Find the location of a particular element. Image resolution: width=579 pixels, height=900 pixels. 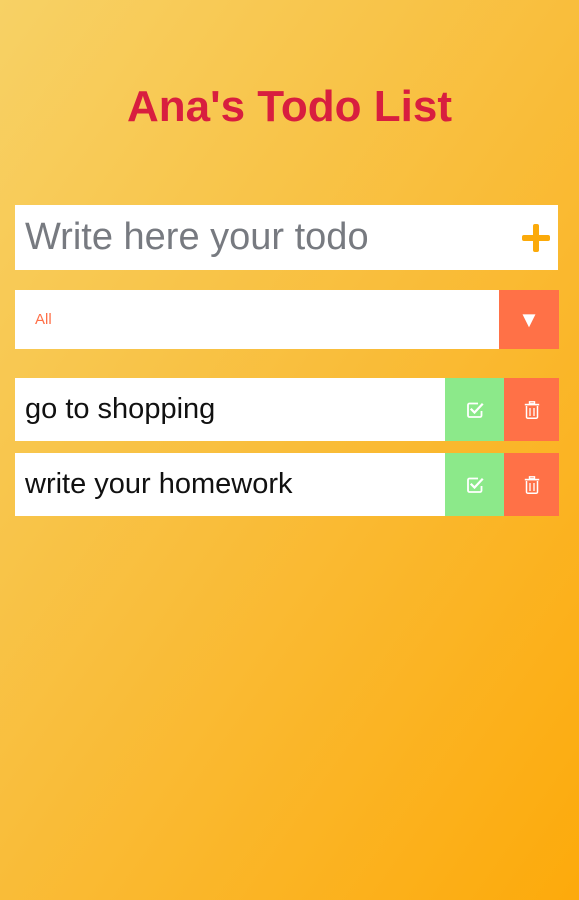

todo-input is located at coordinates (264, 237).